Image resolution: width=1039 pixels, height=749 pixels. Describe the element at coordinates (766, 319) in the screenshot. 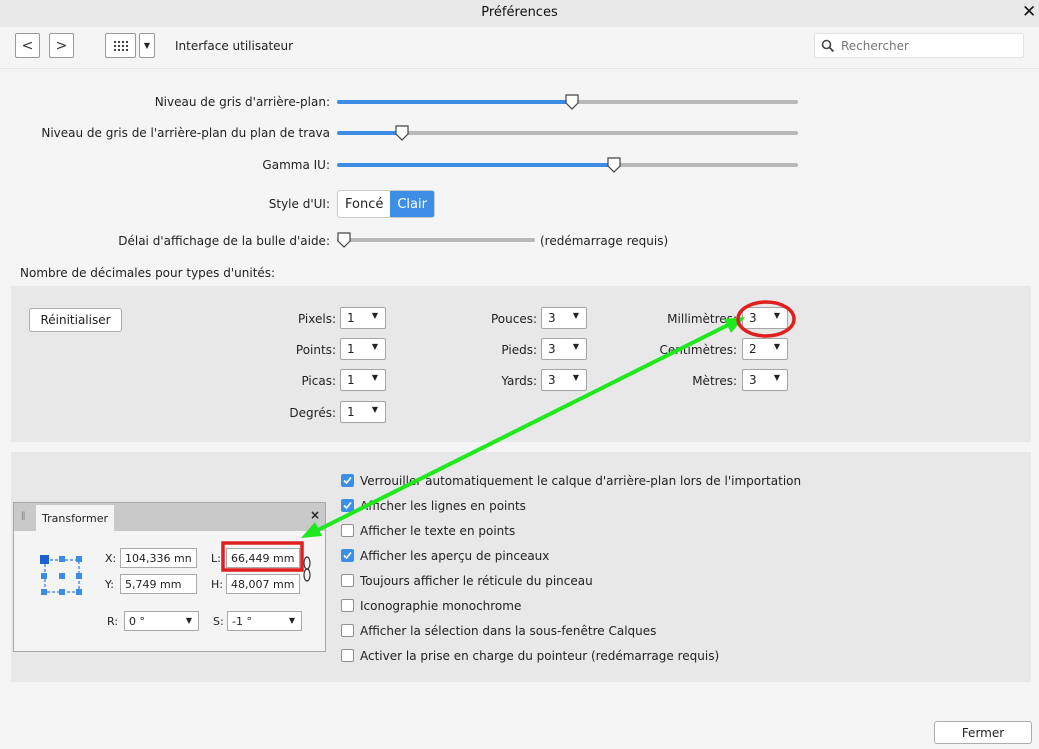

I see `annotation-circle` at that location.